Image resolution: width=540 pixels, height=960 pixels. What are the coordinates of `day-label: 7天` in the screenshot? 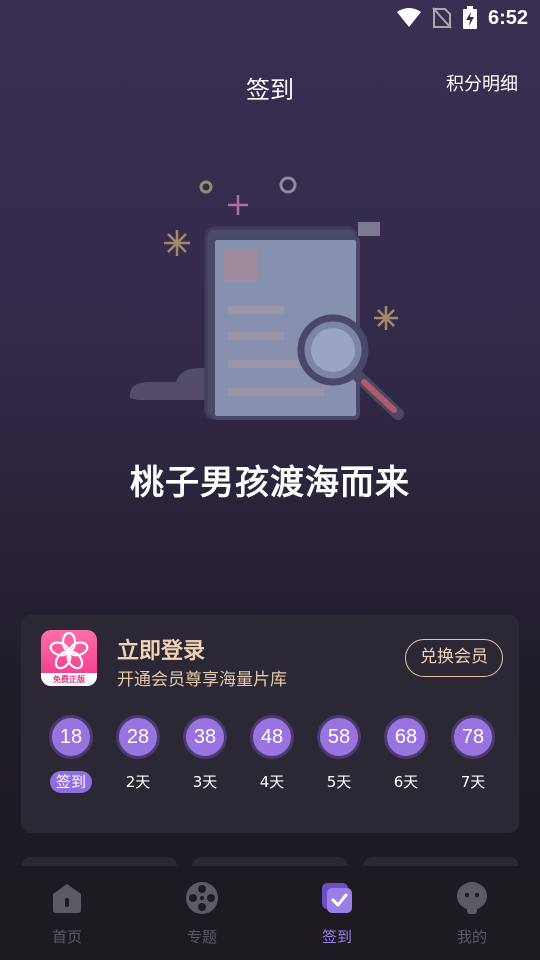 It's located at (473, 782).